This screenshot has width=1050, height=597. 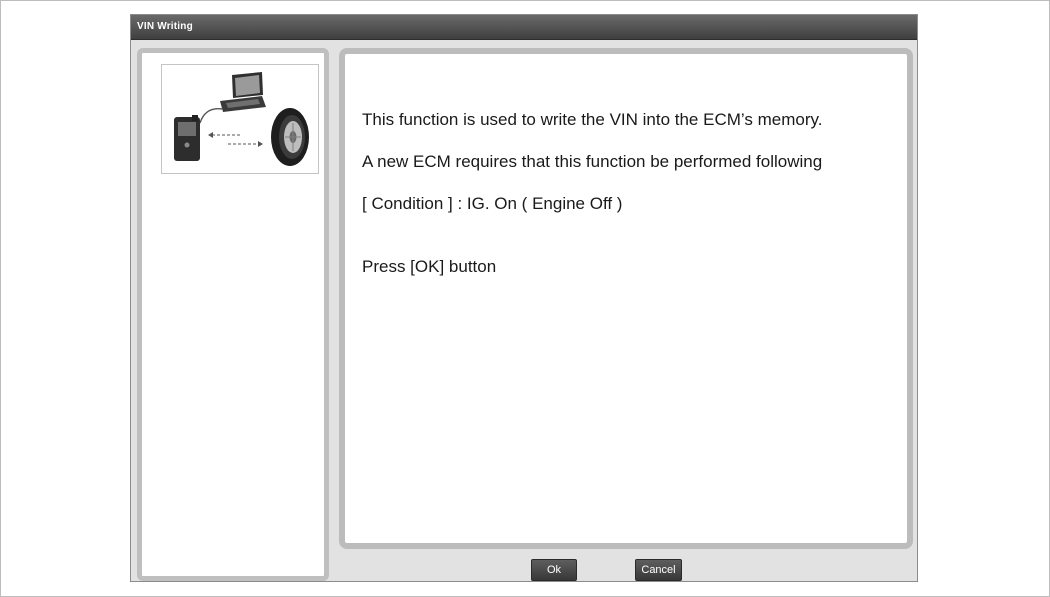 What do you see at coordinates (658, 570) in the screenshot?
I see `cancel-button: Cancel` at bounding box center [658, 570].